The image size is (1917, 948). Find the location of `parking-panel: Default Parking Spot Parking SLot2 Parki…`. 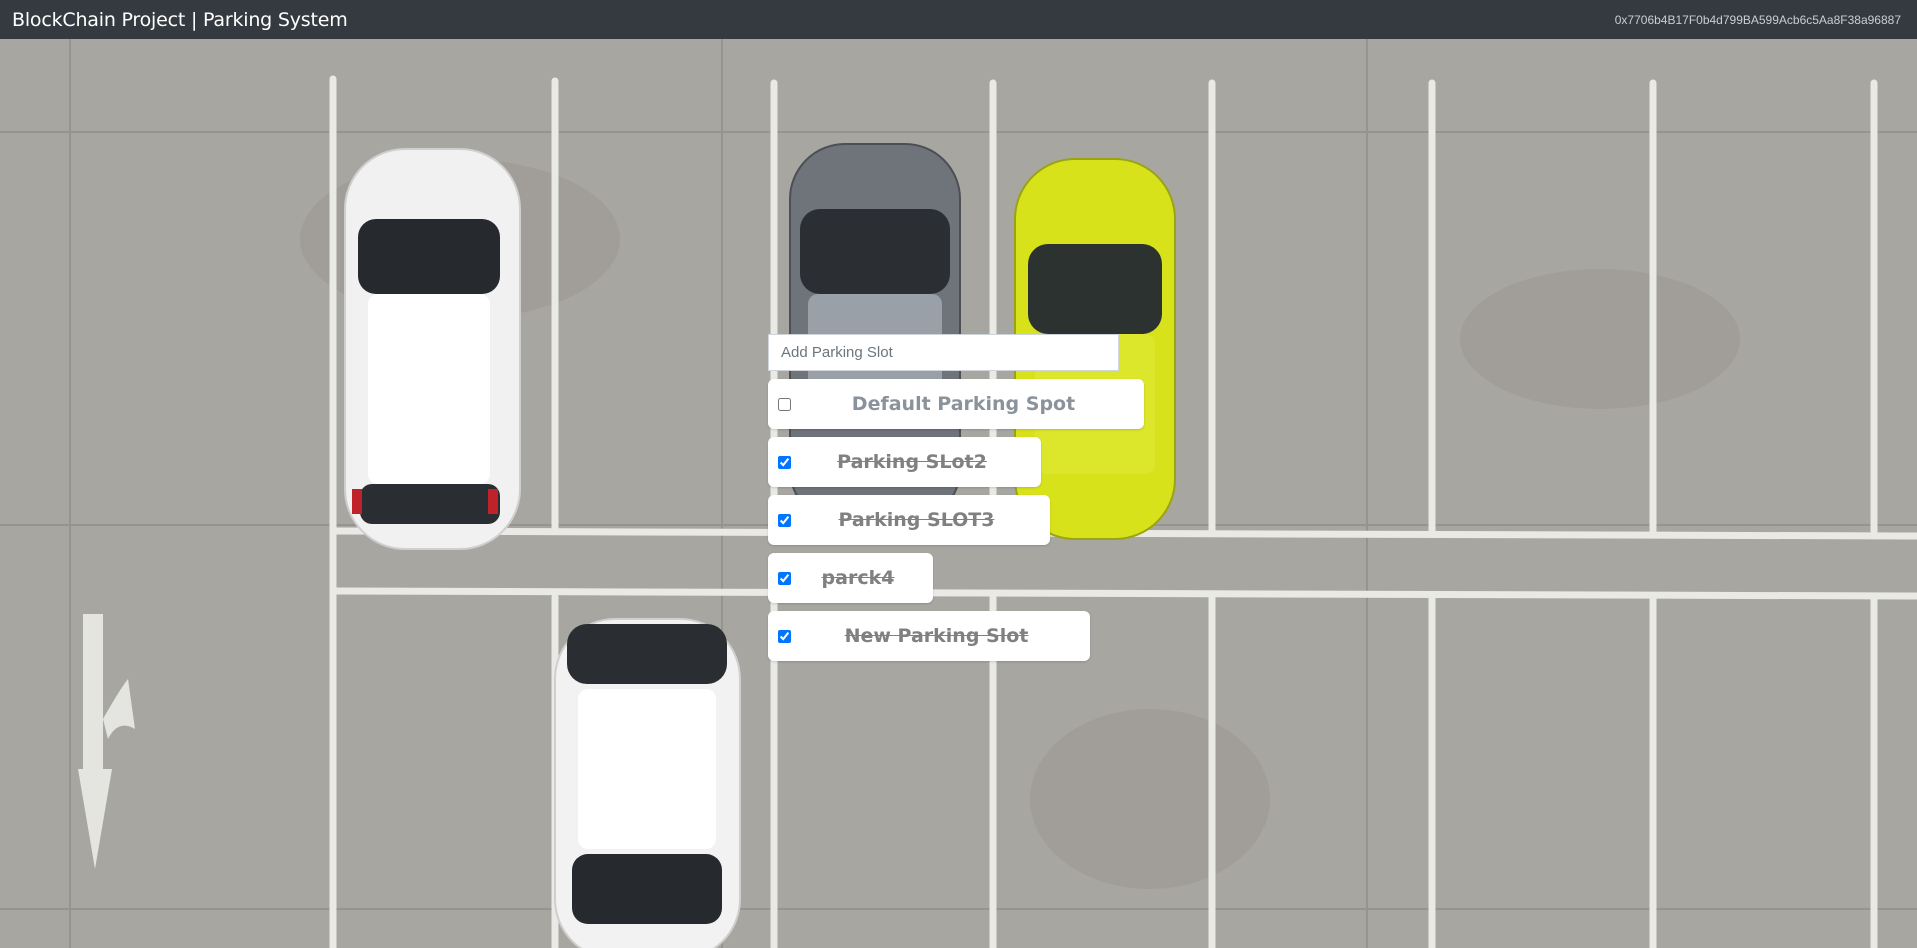

parking-panel: Default Parking Spot Parking SLot2 Parki… is located at coordinates (956, 501).